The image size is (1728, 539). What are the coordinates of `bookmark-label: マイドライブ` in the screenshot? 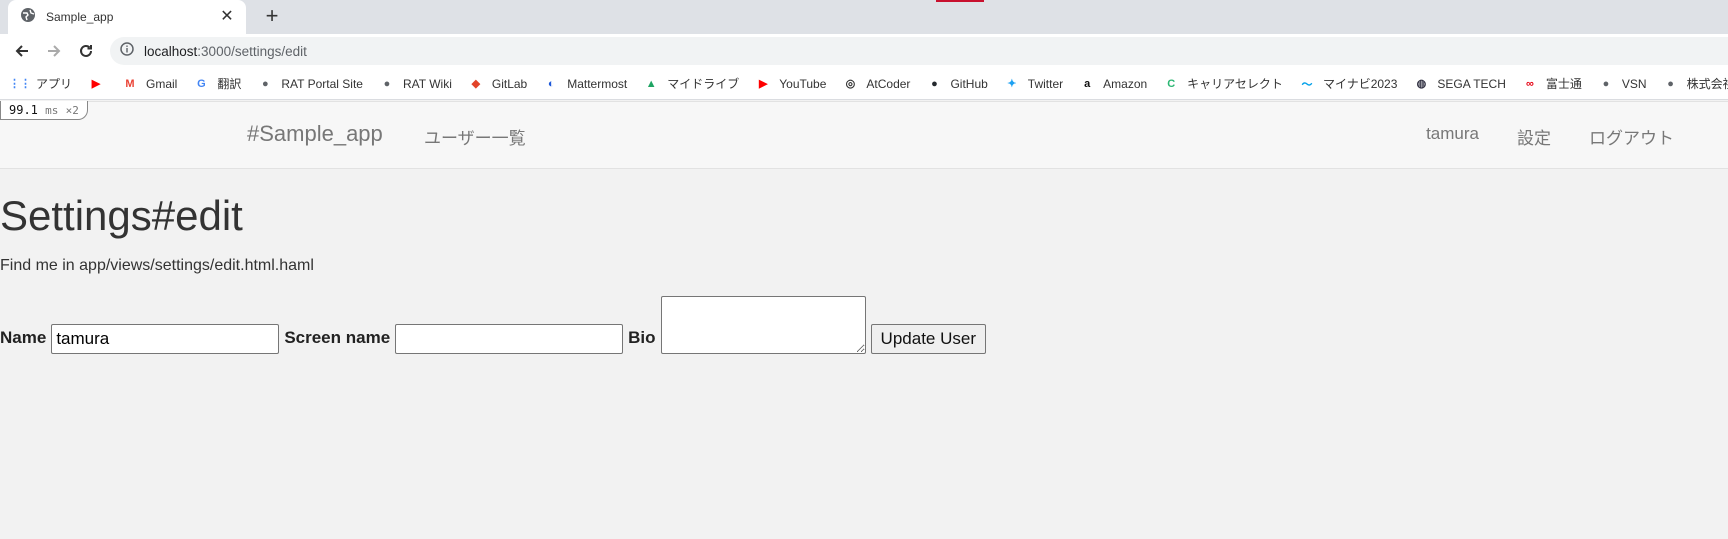 It's located at (703, 84).